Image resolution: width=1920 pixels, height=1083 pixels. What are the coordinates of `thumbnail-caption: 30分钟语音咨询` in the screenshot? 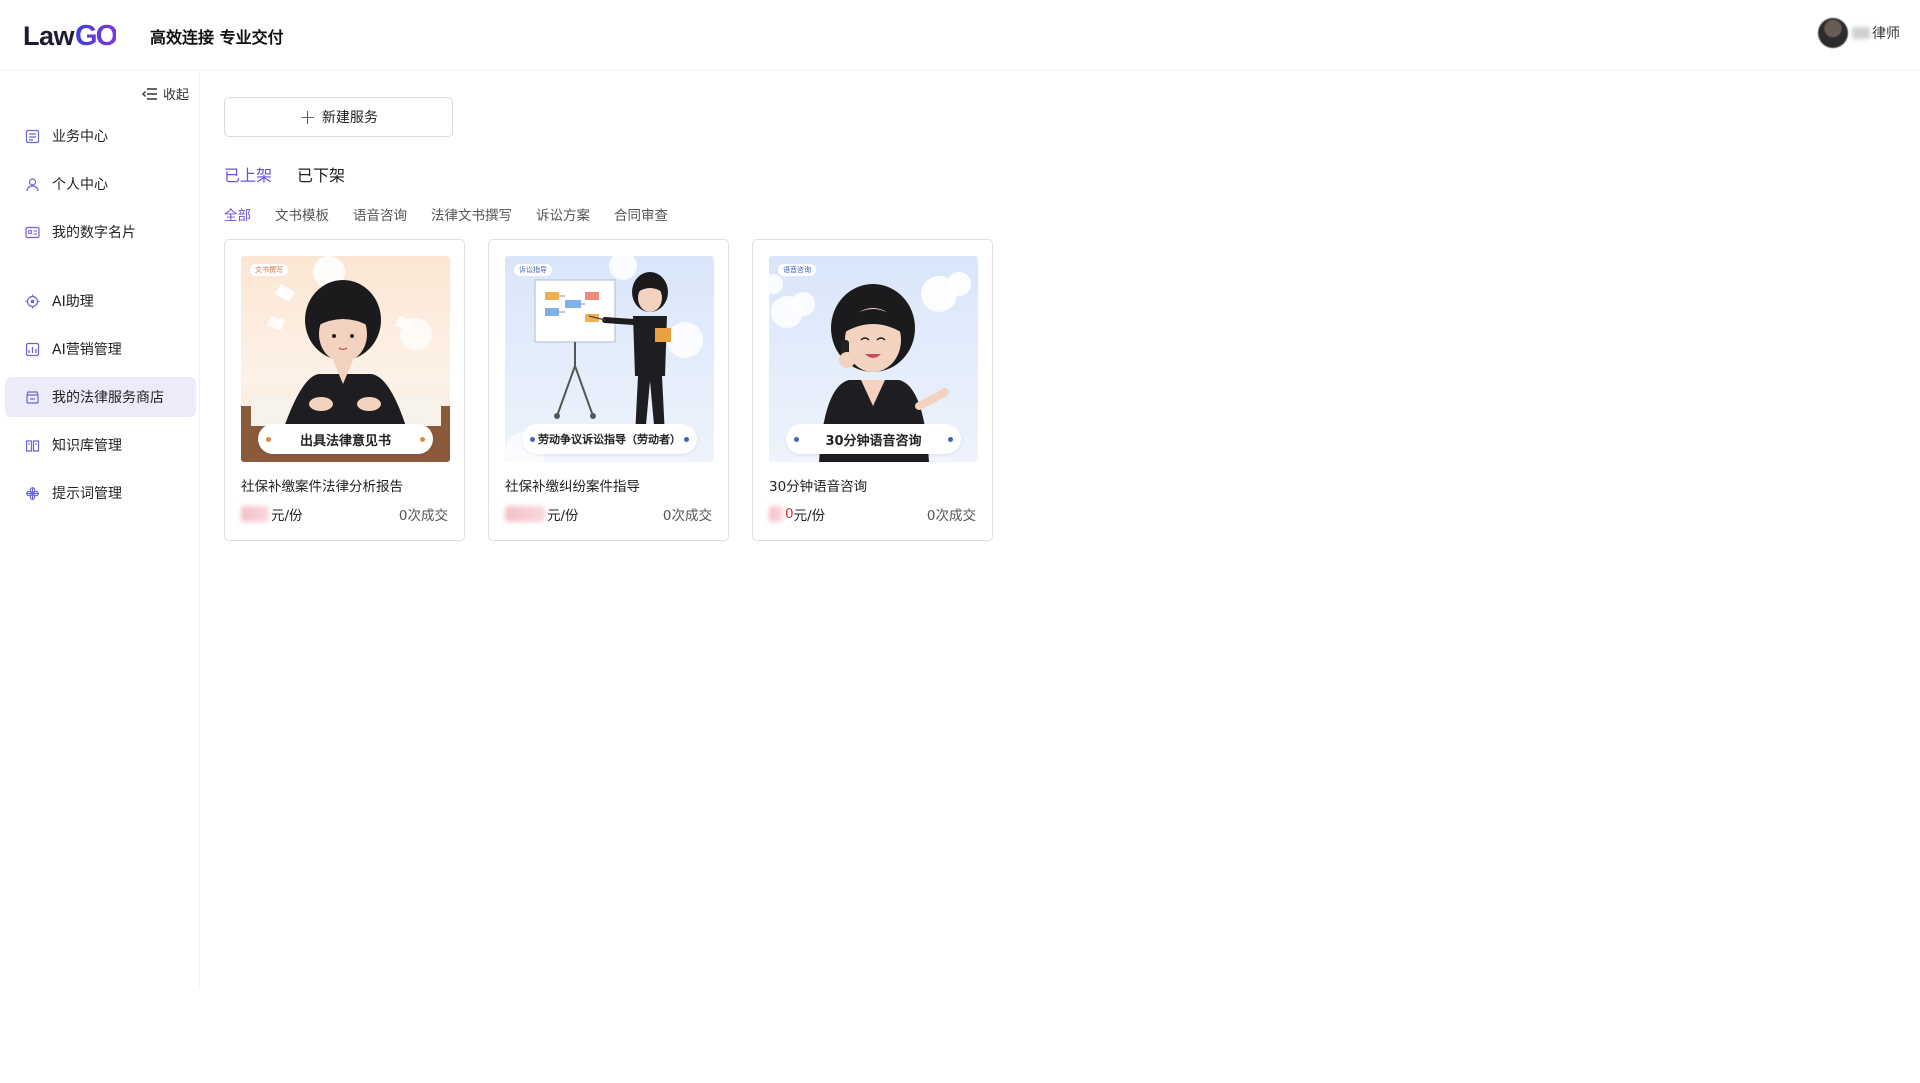 It's located at (873, 439).